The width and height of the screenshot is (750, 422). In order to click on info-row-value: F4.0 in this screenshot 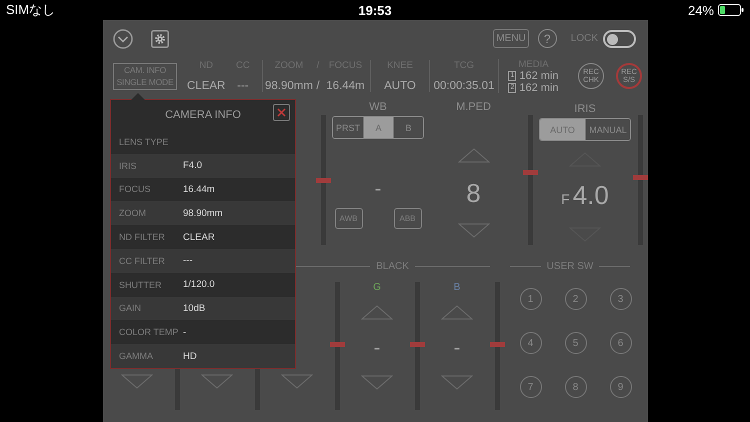, I will do `click(192, 166)`.